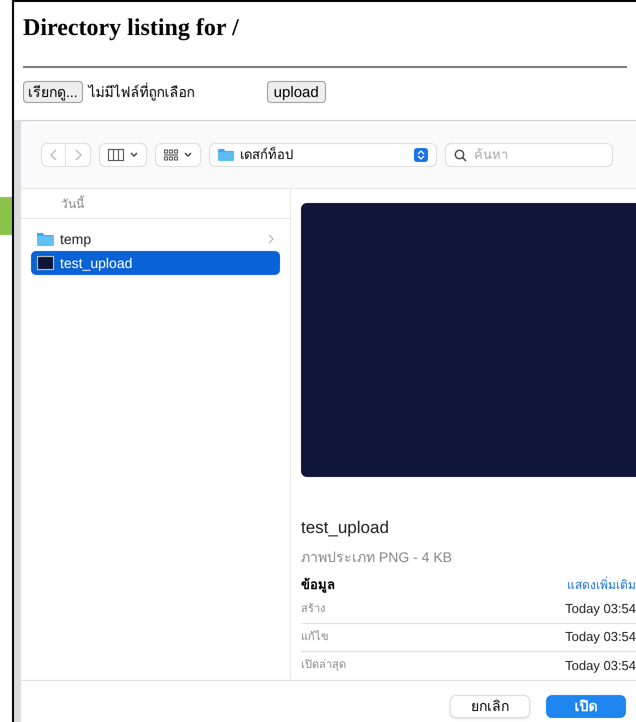 This screenshot has width=636, height=722. What do you see at coordinates (315, 637) in the screenshot?
I see `info-label: แก้ไข` at bounding box center [315, 637].